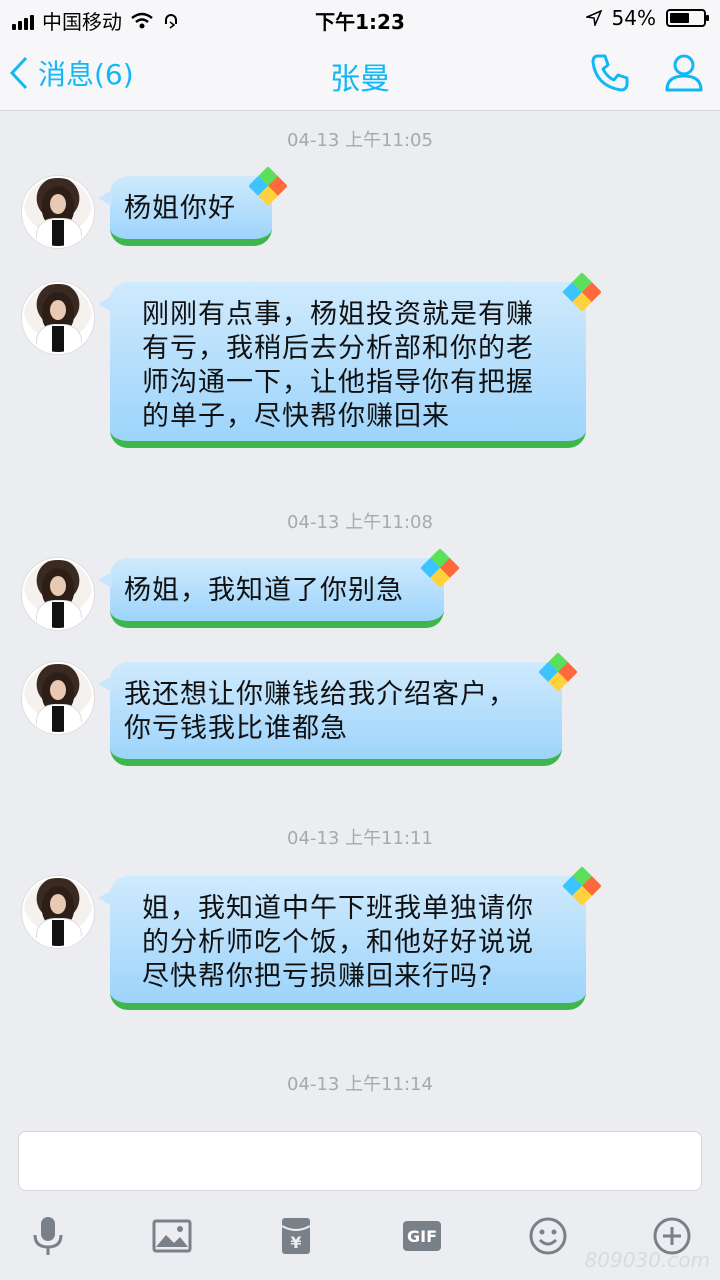 The image size is (720, 1280). What do you see at coordinates (236, 728) in the screenshot?
I see `message-line: 你亏钱我比谁都急` at bounding box center [236, 728].